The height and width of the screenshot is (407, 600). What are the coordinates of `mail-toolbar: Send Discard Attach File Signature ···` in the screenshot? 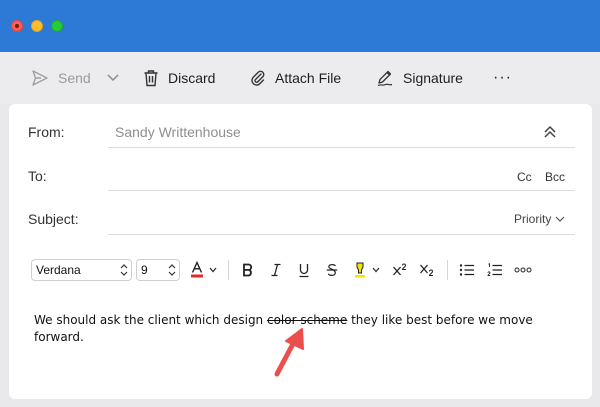 It's located at (300, 78).